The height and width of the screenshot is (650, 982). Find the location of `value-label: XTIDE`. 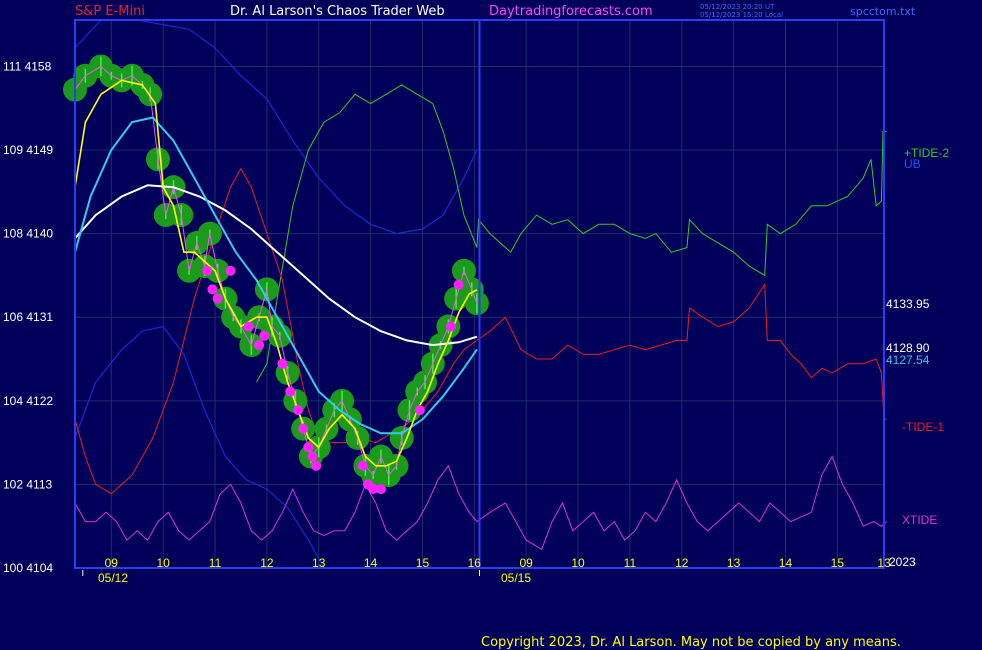

value-label: XTIDE is located at coordinates (919, 520).